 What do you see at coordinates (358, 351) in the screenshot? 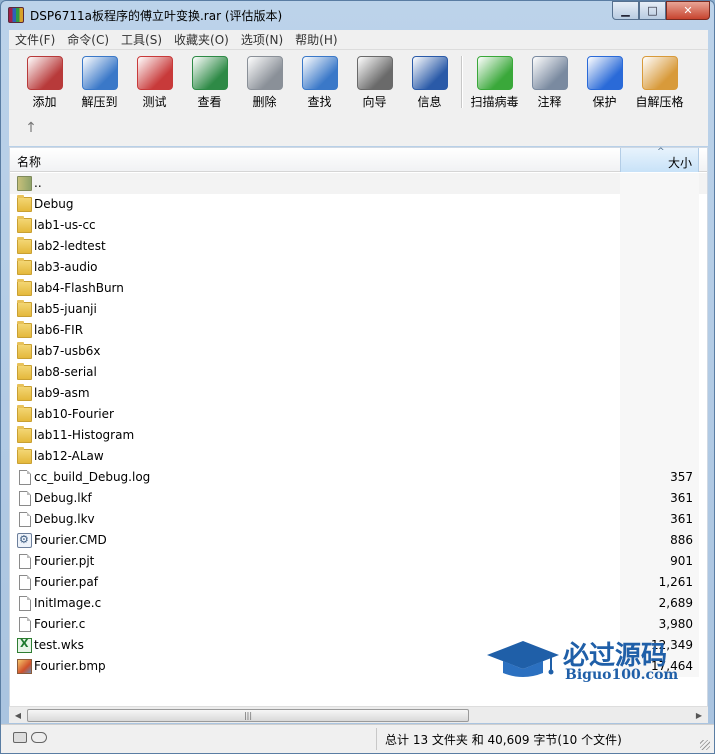
I see `file-row: lab7-usb6x` at bounding box center [358, 351].